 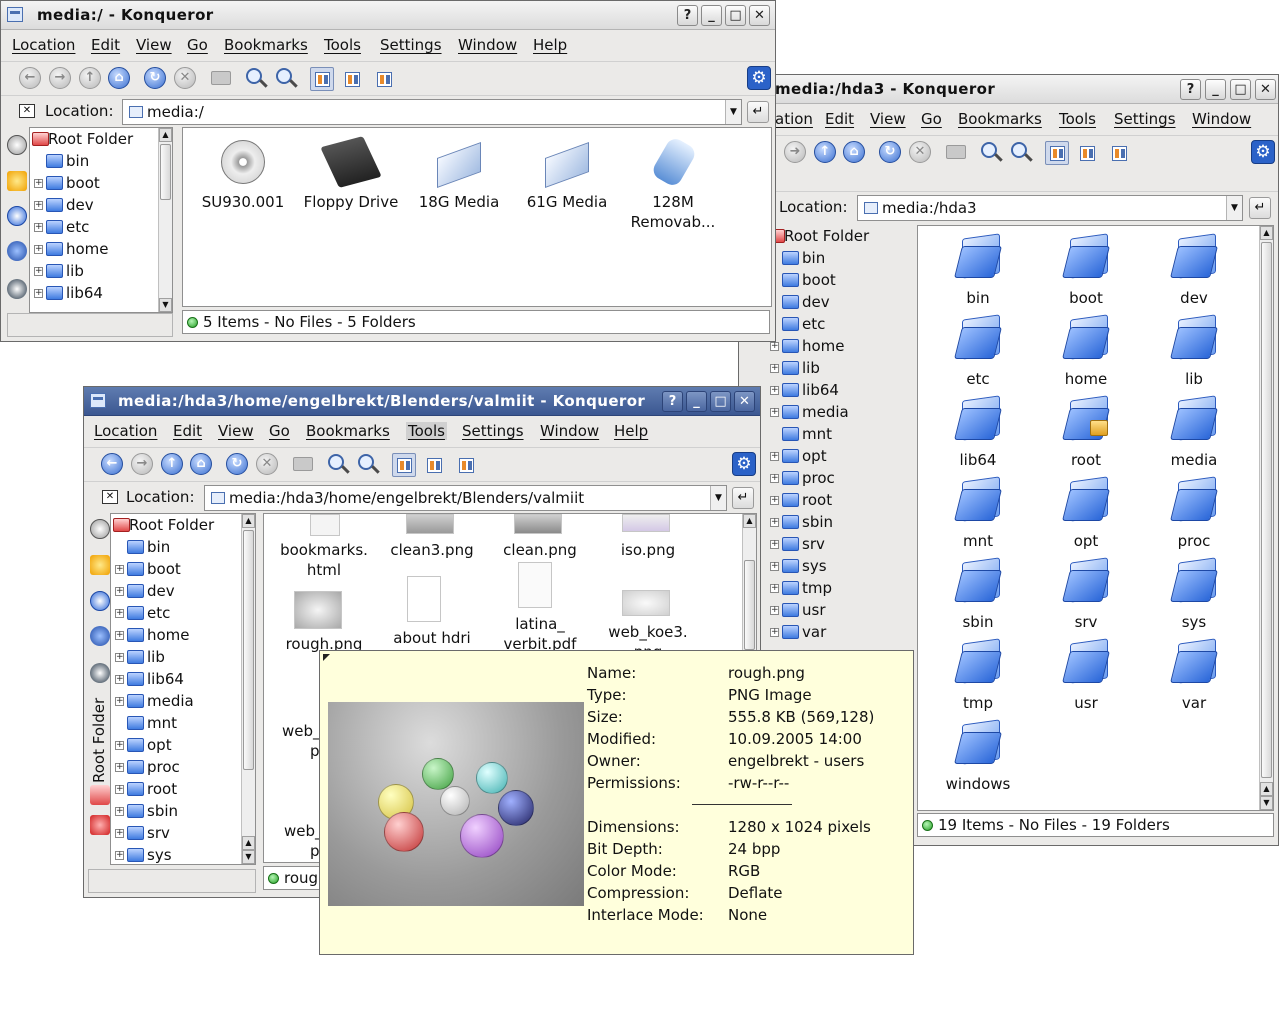 What do you see at coordinates (540, 634) in the screenshot?
I see `file-item-label: latina_ verbit.pdf` at bounding box center [540, 634].